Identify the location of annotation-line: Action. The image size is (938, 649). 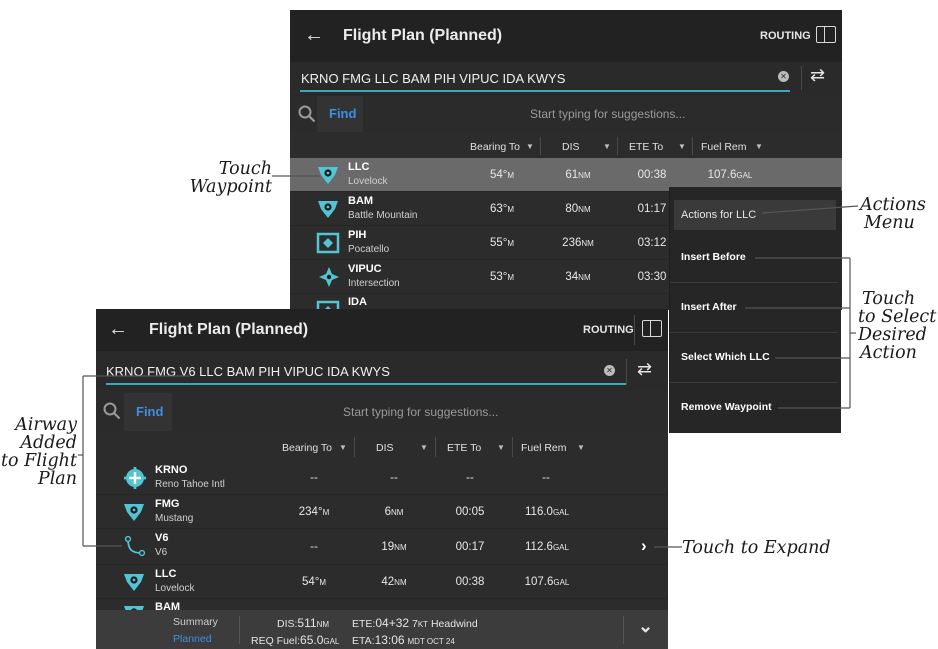
(888, 353).